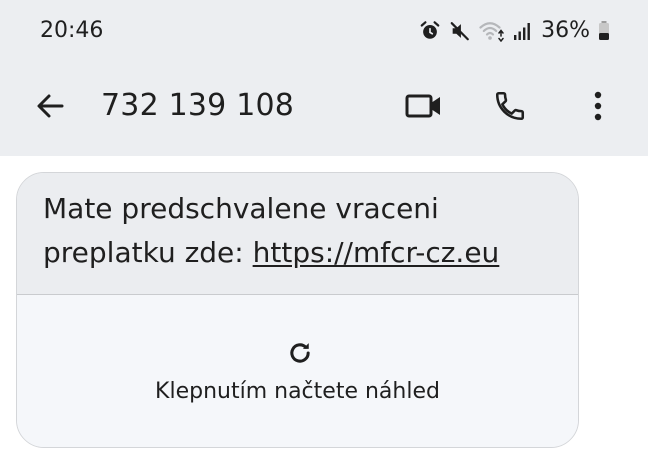 The width and height of the screenshot is (648, 475). I want to click on more-vert-icon, so click(598, 108).